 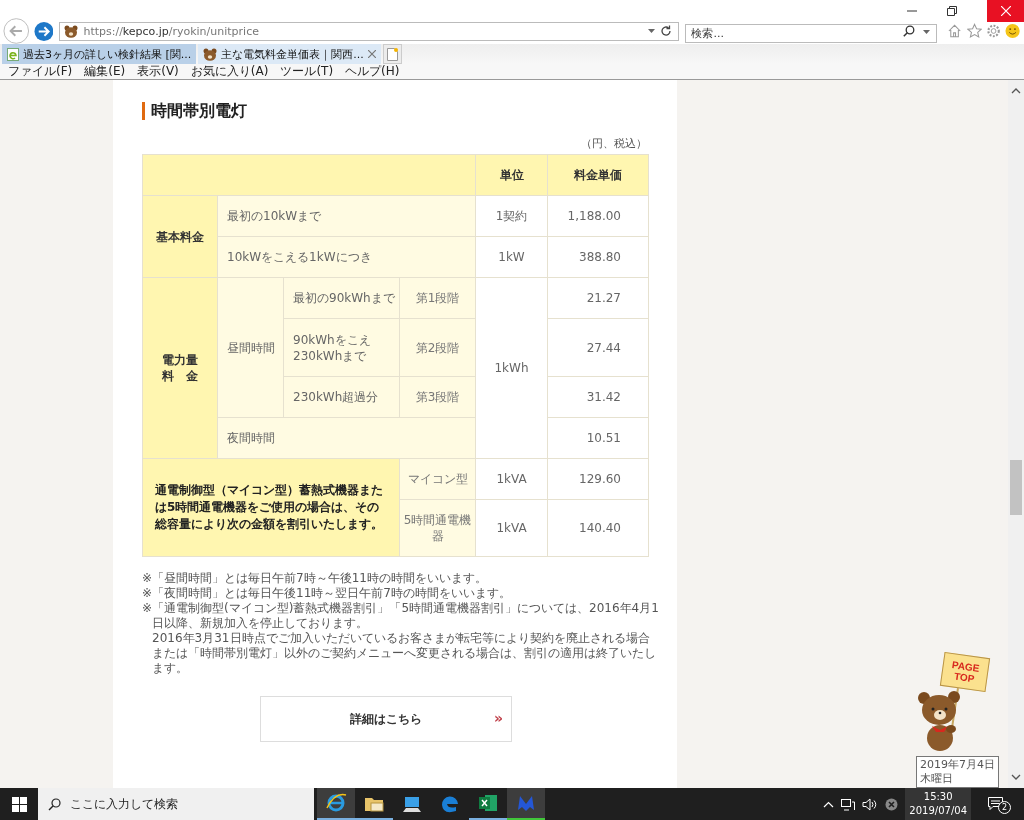 What do you see at coordinates (511, 175) in the screenshot?
I see `column-header: 単位` at bounding box center [511, 175].